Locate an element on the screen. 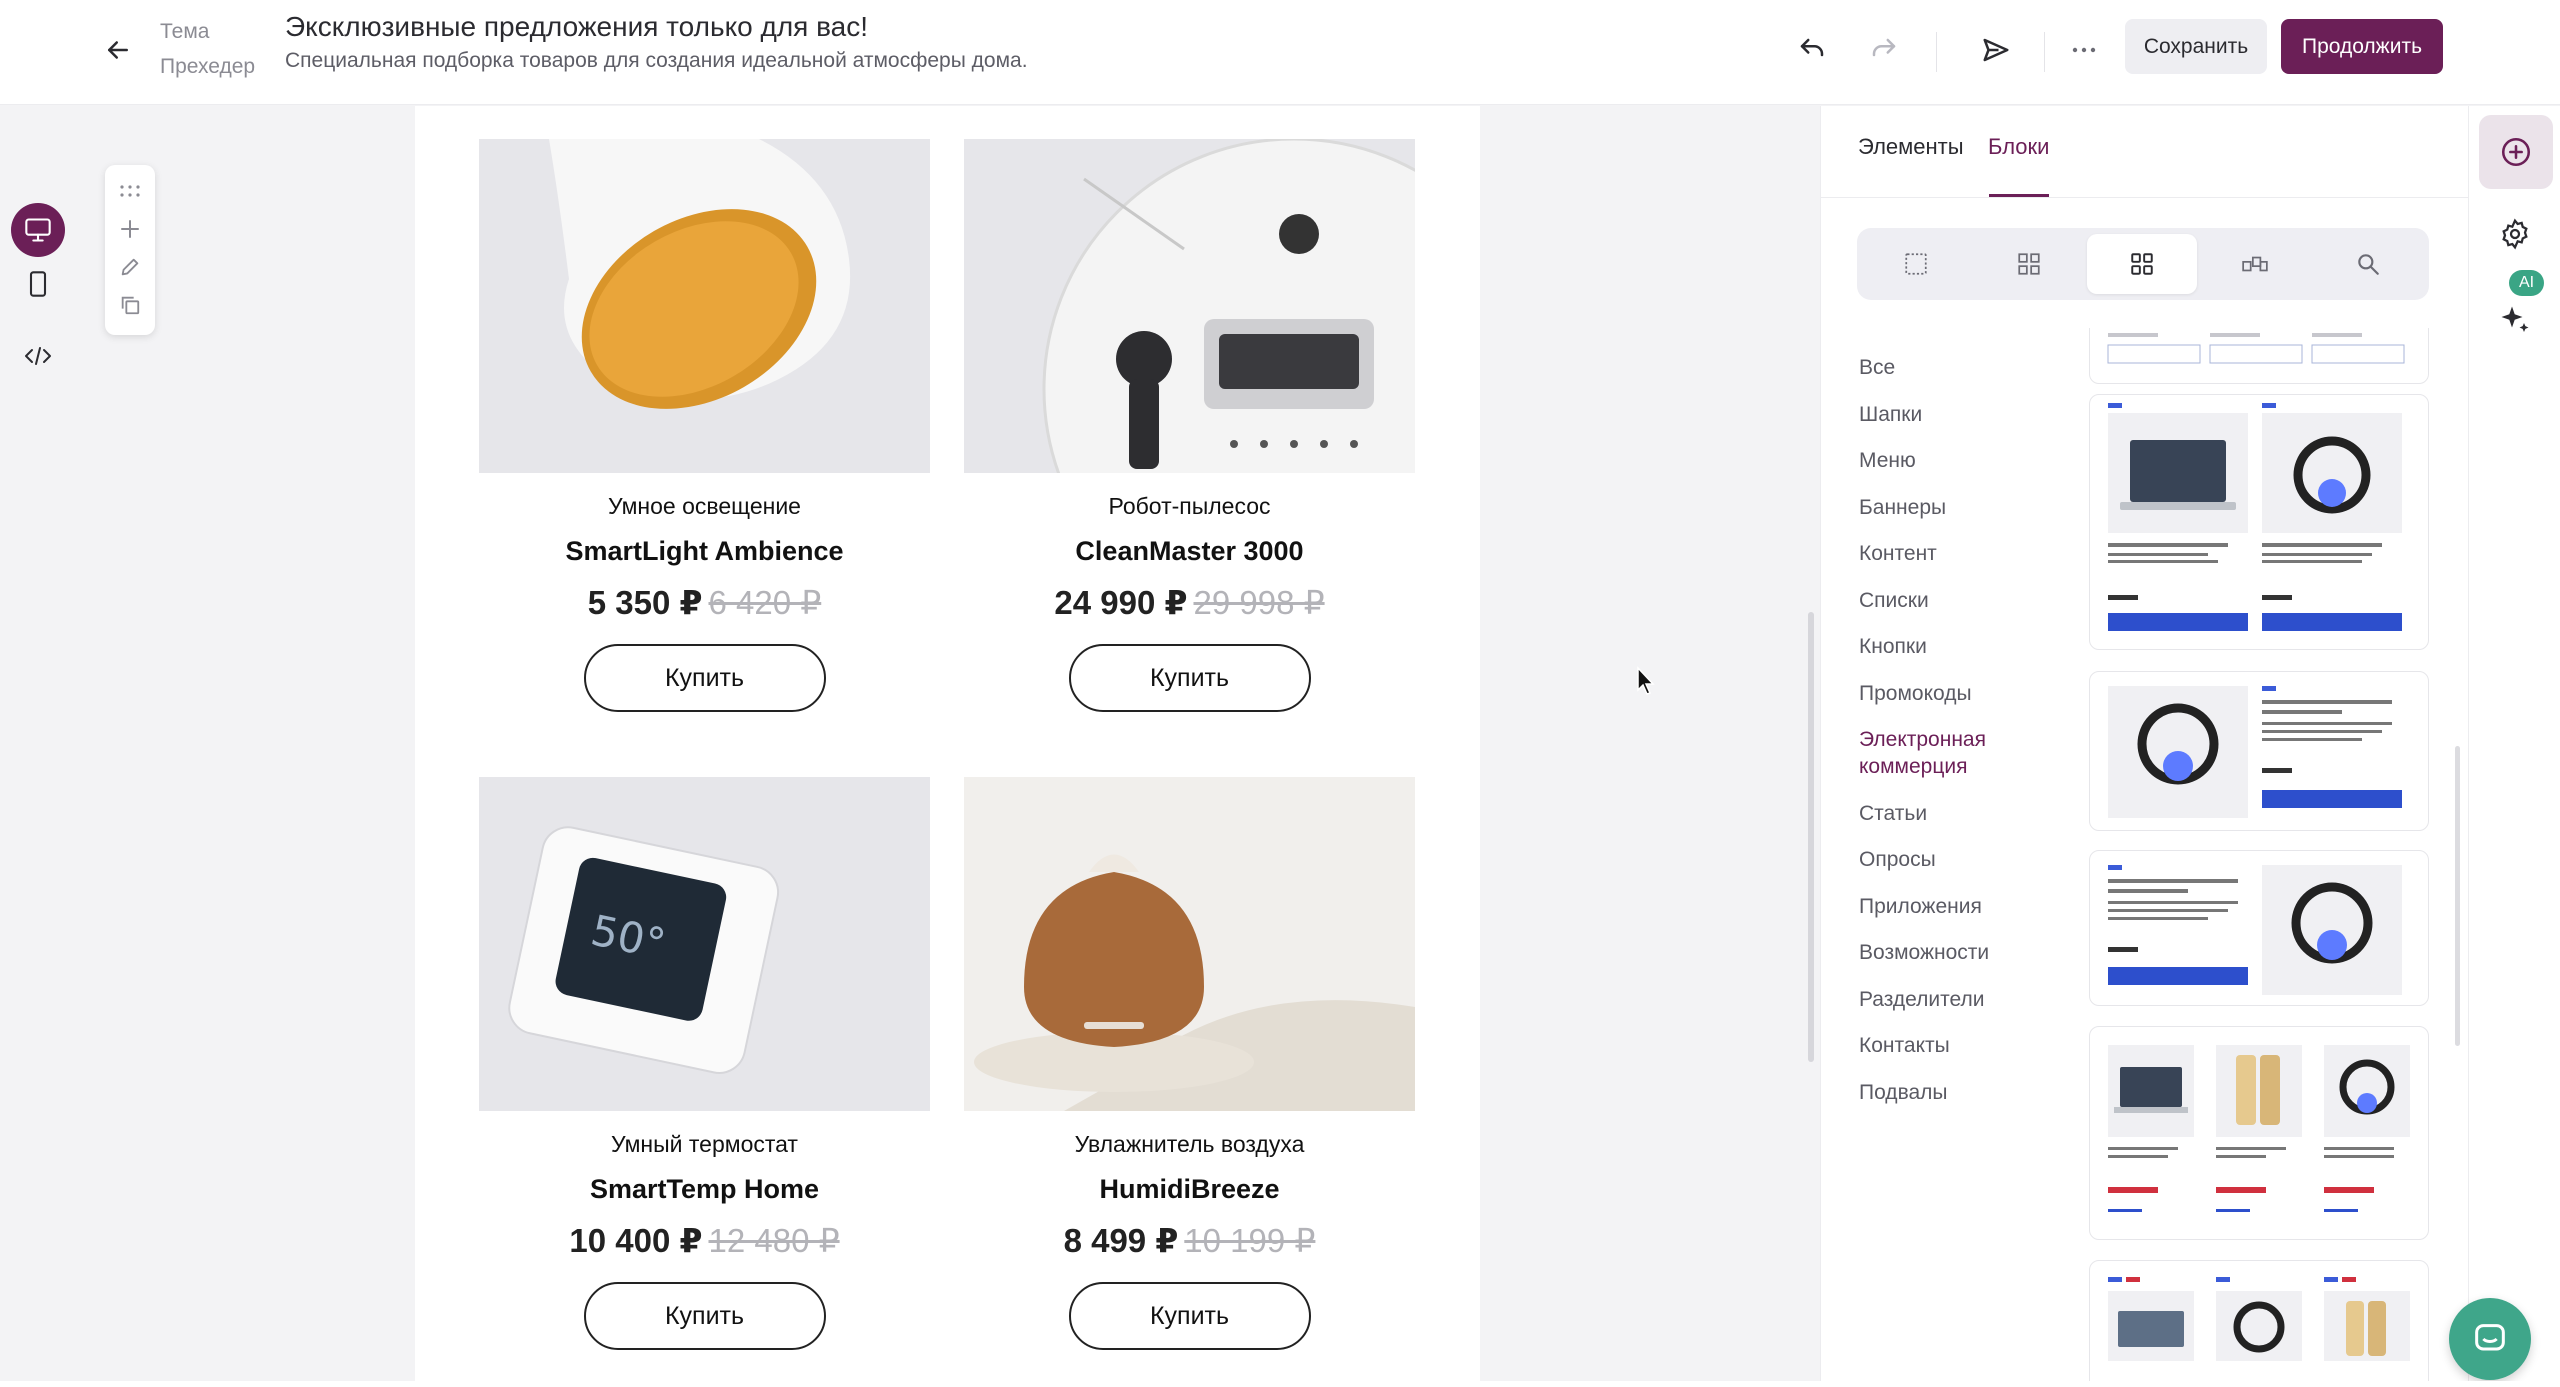 The width and height of the screenshot is (2560, 1387). redo-icon is located at coordinates (1884, 47).